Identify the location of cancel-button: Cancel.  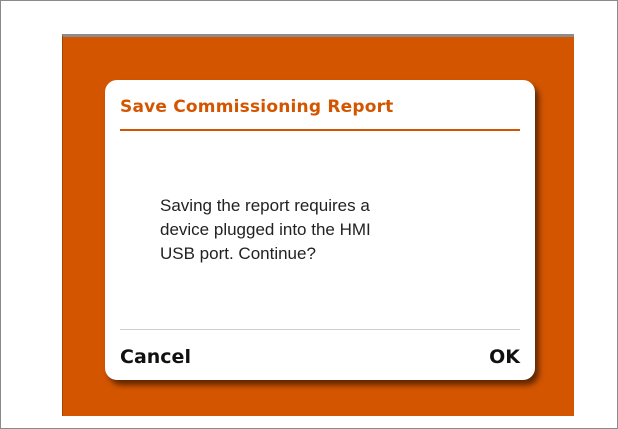
(155, 357).